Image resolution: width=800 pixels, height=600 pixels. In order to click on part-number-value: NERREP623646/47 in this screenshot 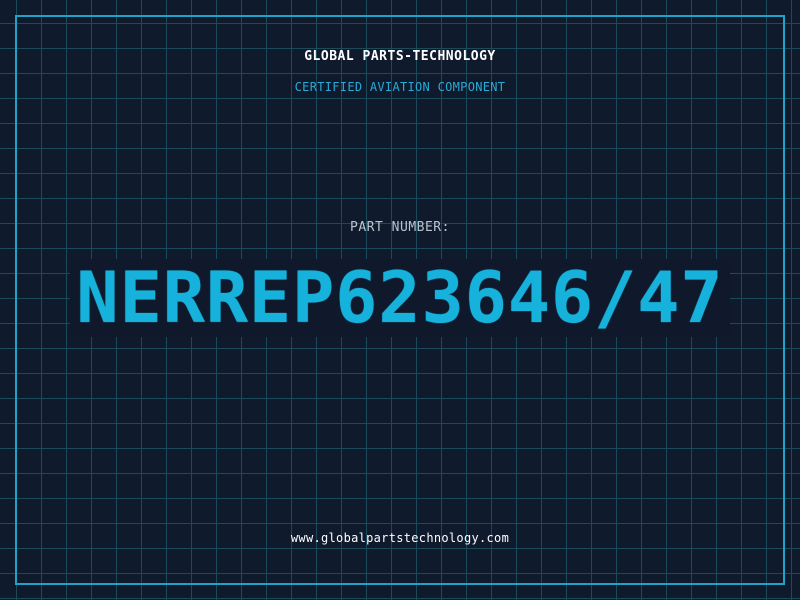, I will do `click(400, 298)`.